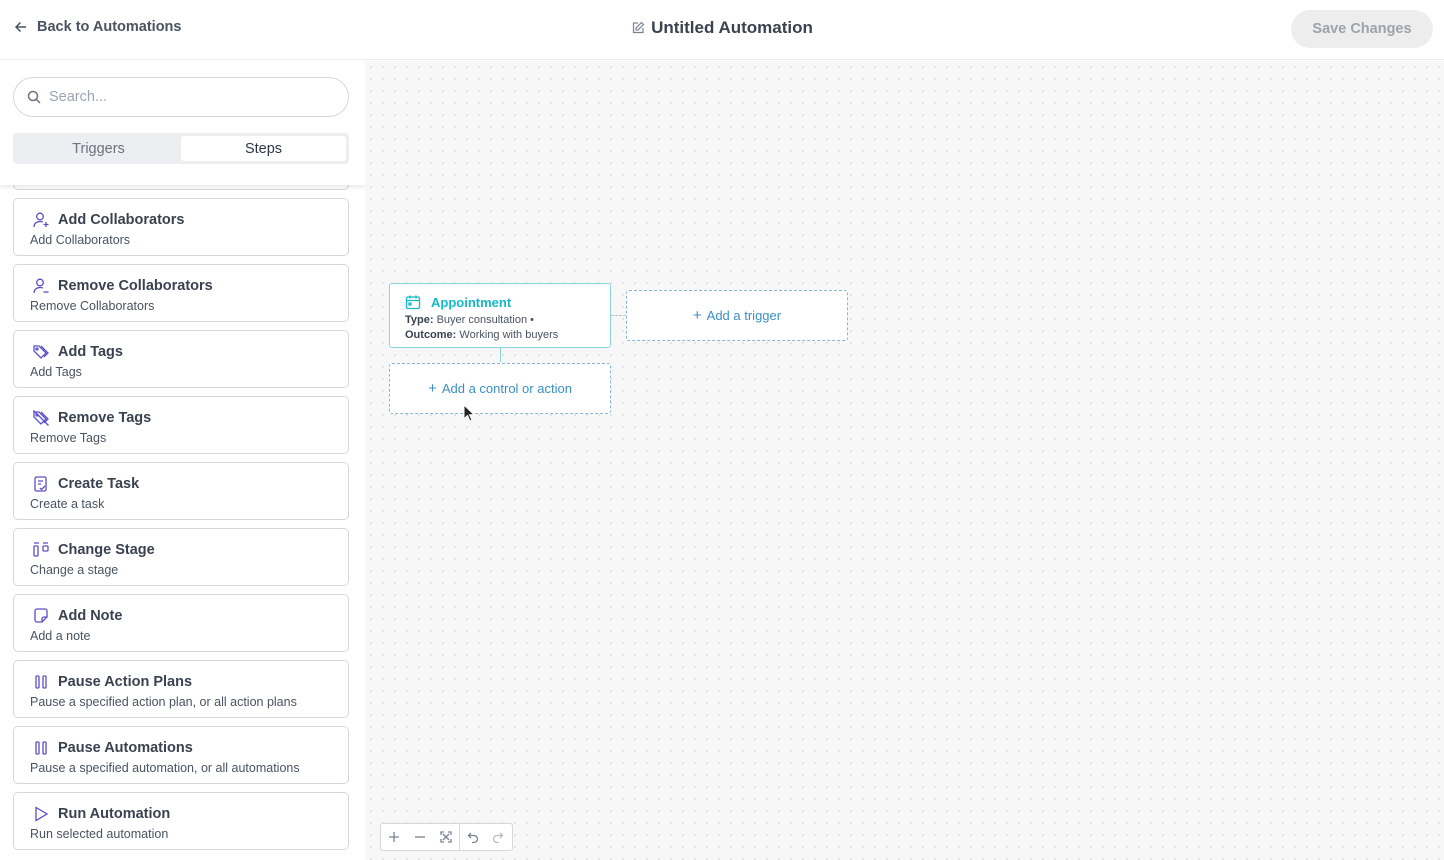 The width and height of the screenshot is (1444, 860). I want to click on trigger-type-line: Type: Buyer consultation •, so click(469, 320).